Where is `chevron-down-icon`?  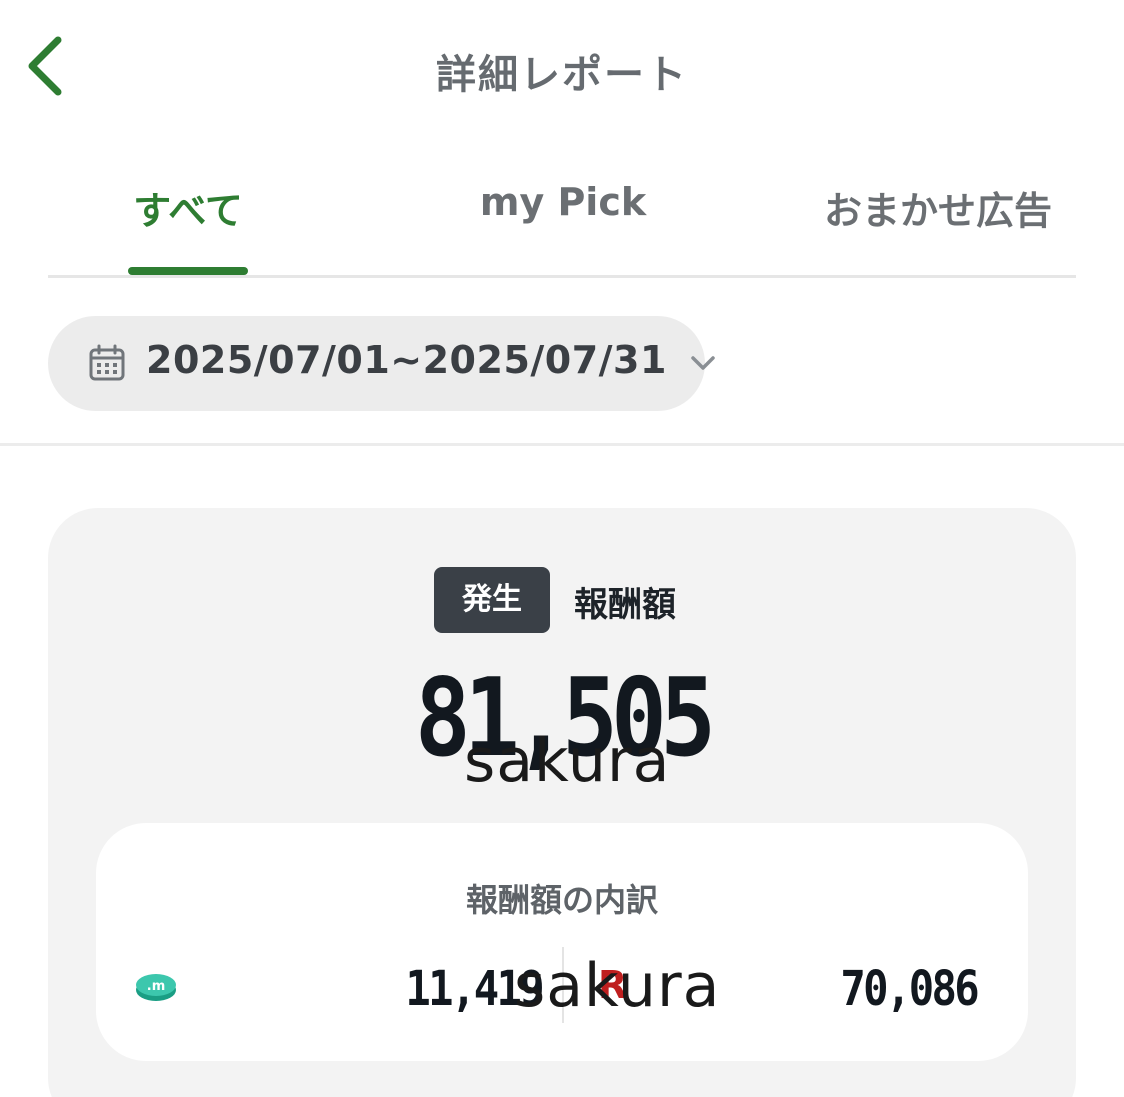 chevron-down-icon is located at coordinates (703, 363).